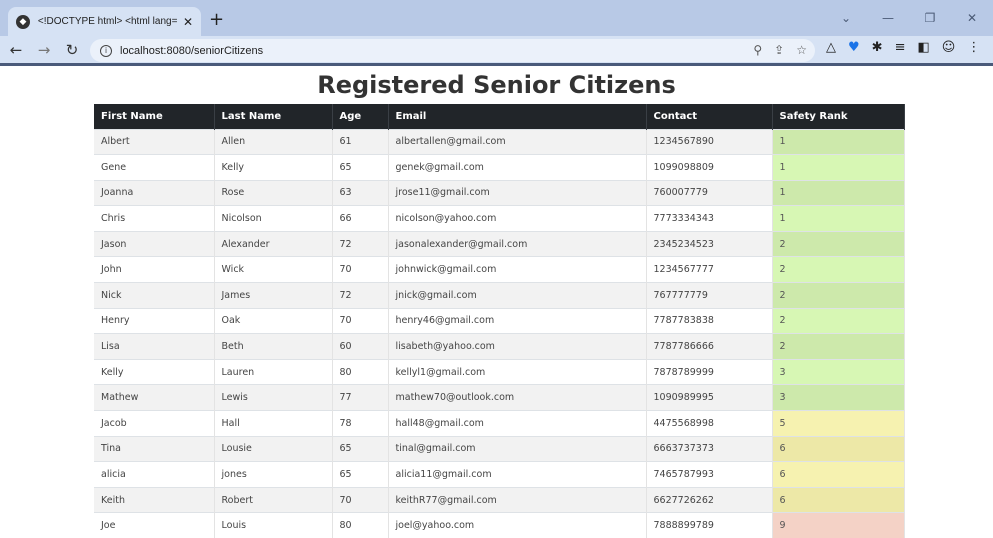 The width and height of the screenshot is (993, 538). Describe the element at coordinates (517, 346) in the screenshot. I see `email-cell: lisabeth@yahoo.com` at that location.